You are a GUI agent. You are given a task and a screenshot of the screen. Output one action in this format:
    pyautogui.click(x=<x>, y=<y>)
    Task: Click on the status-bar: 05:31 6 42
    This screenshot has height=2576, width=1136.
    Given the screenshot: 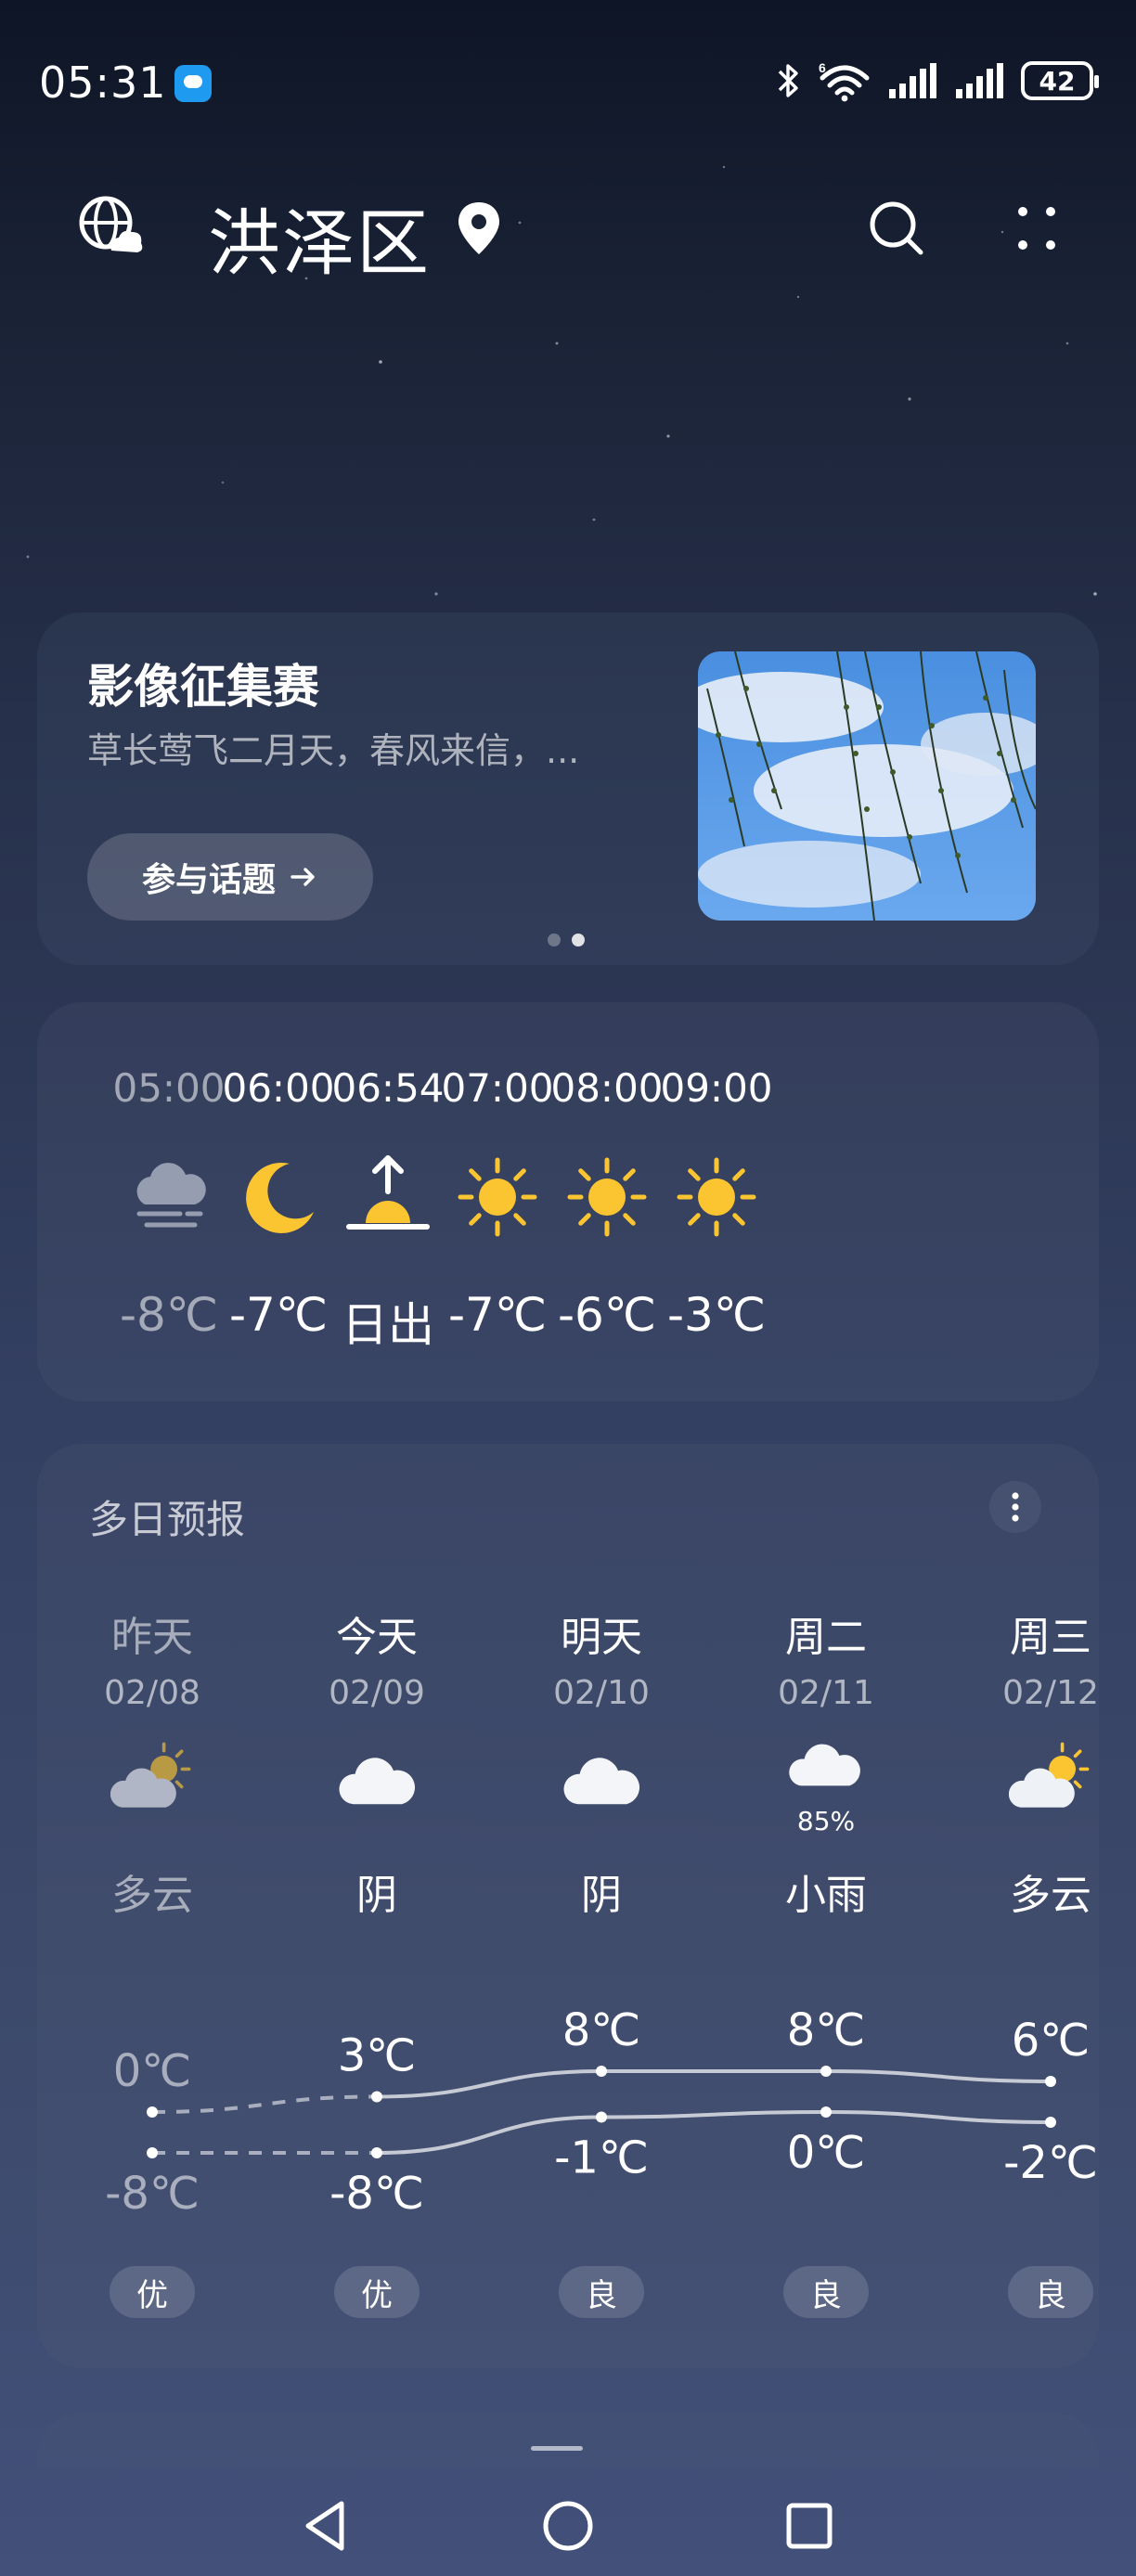 What is the action you would take?
    pyautogui.click(x=568, y=84)
    